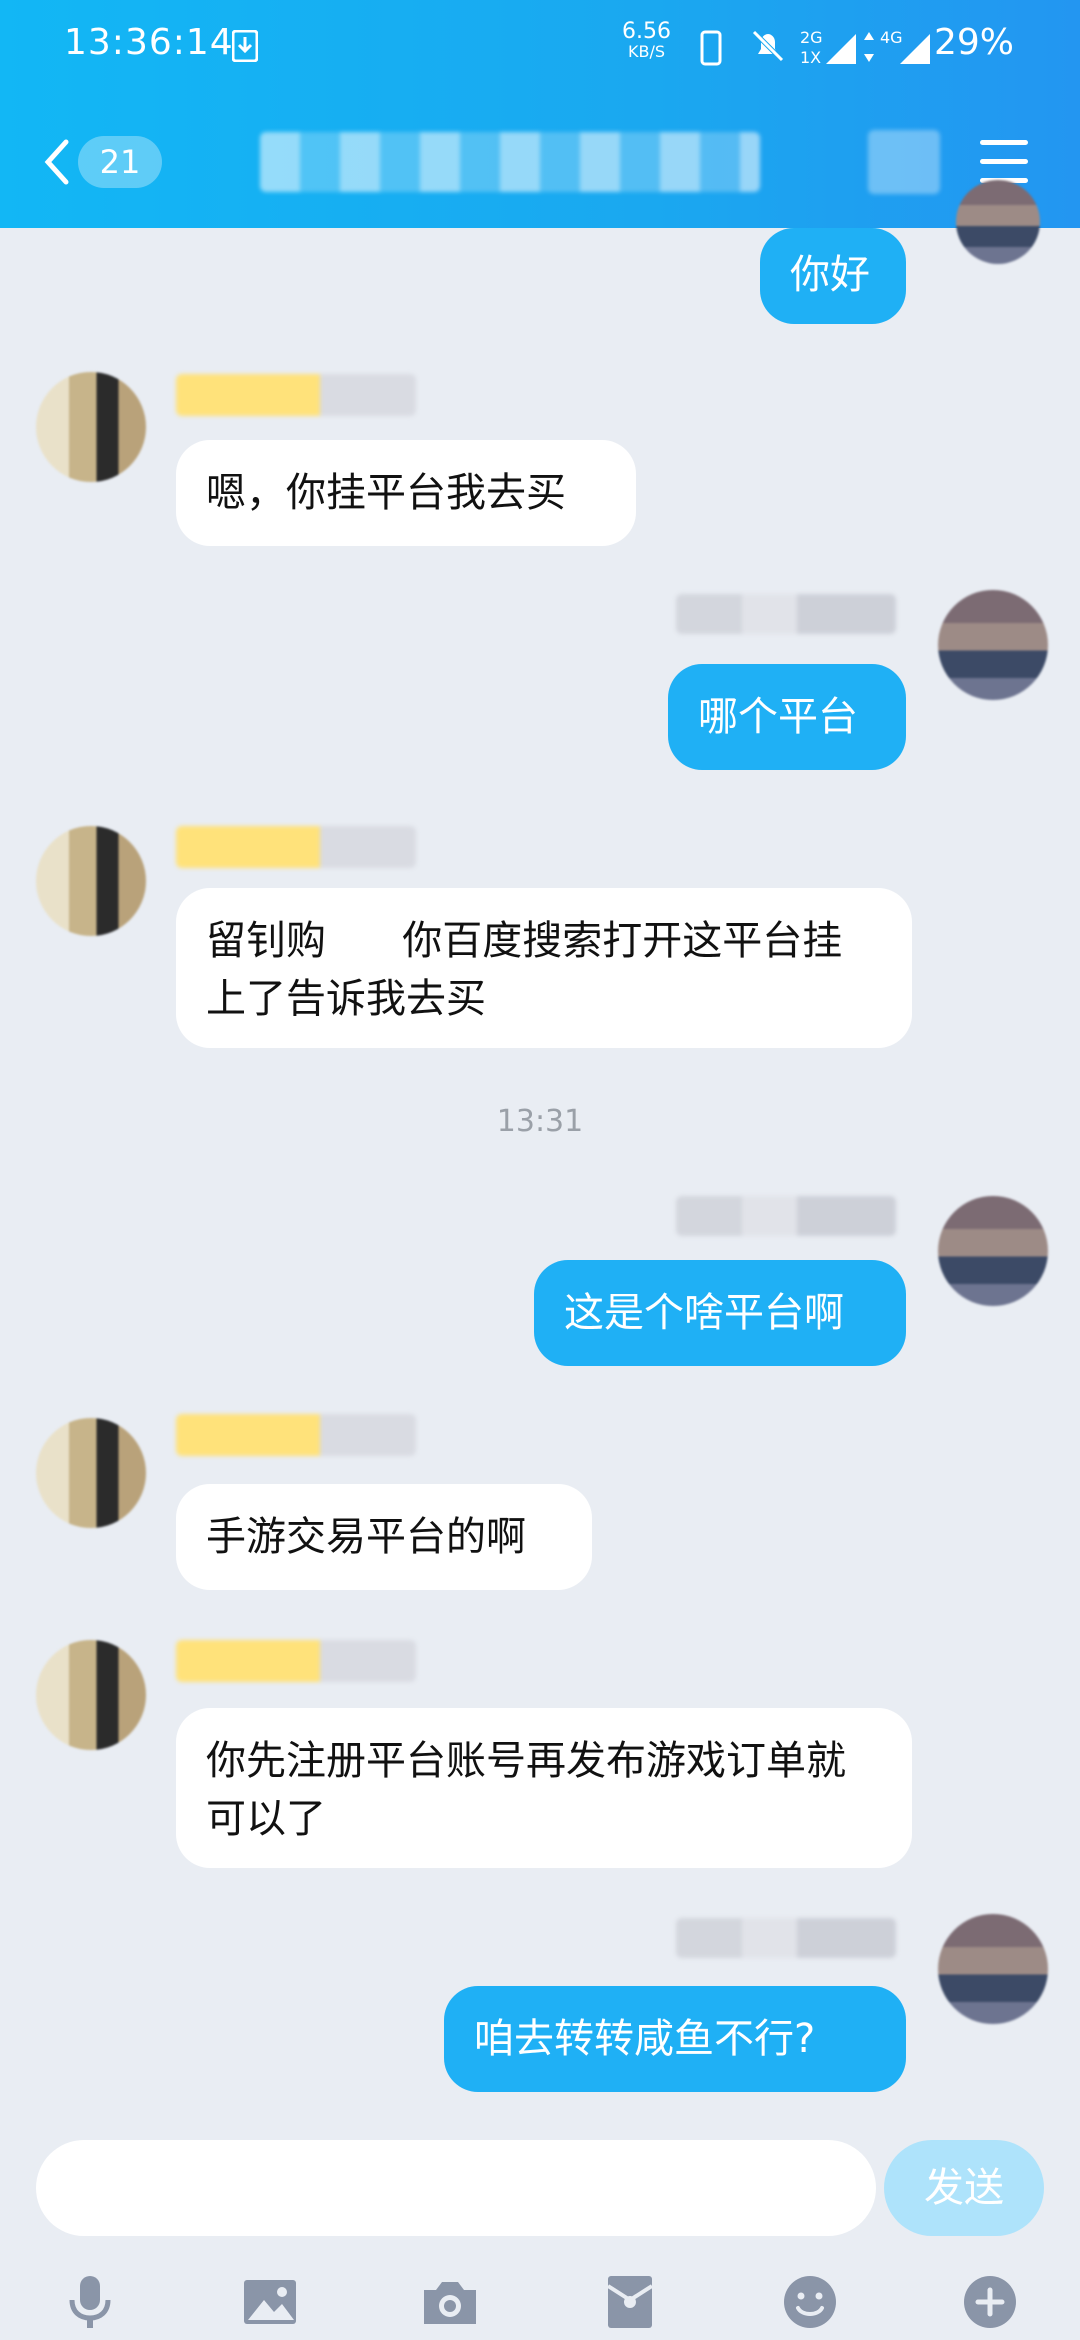 The image size is (1080, 2340). What do you see at coordinates (384, 1537) in the screenshot?
I see `message-bubble-left: 手游交易平台的啊` at bounding box center [384, 1537].